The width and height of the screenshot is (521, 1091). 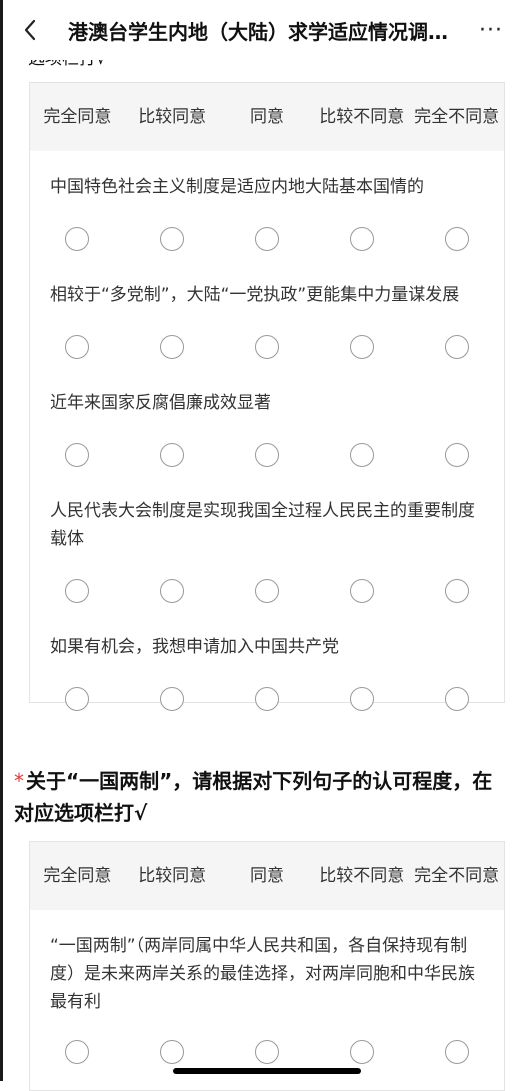 I want to click on more-icon: ···, so click(x=491, y=30).